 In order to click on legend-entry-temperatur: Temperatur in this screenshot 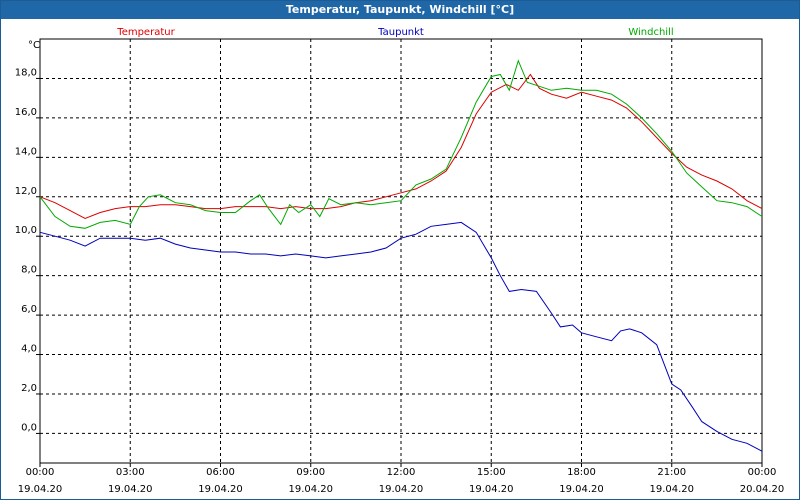, I will do `click(145, 32)`.